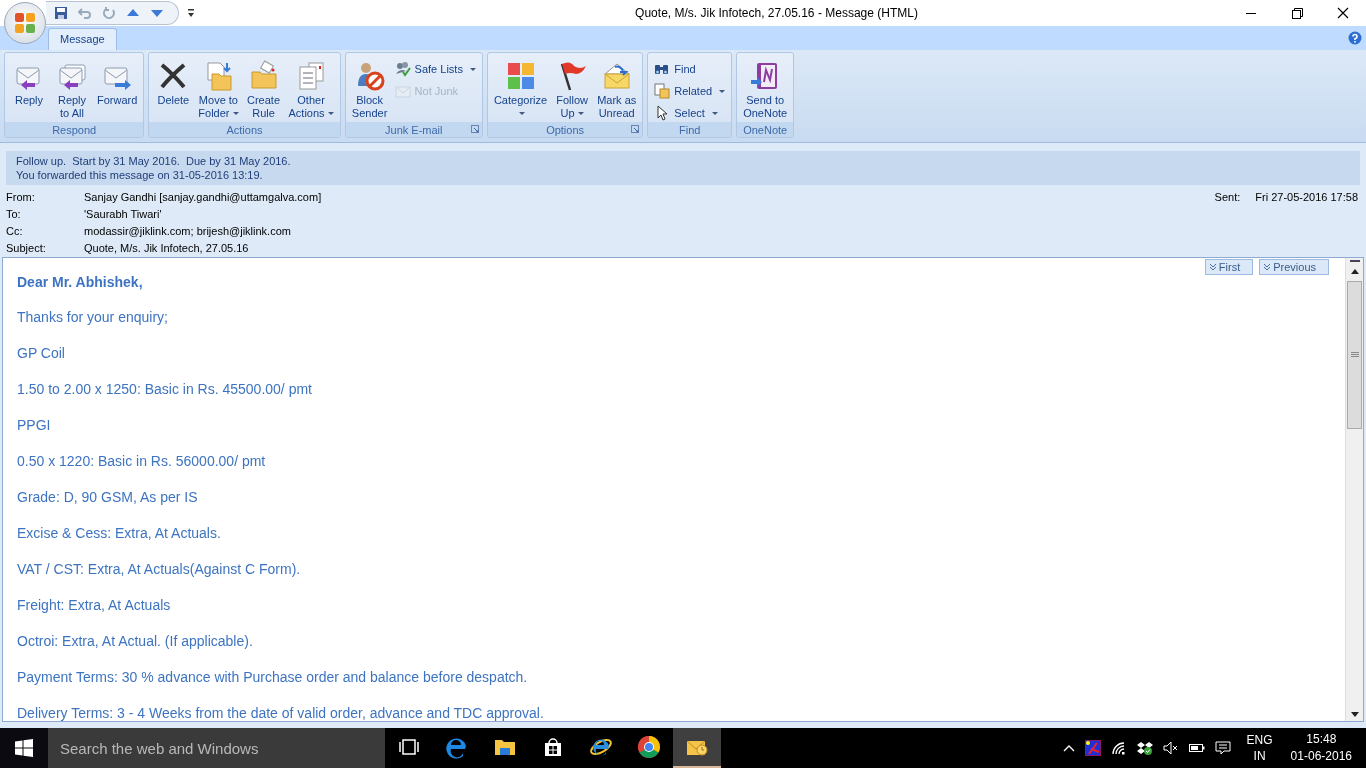 This screenshot has width=1366, height=768. Describe the element at coordinates (41, 353) in the screenshot. I see `message-paragraph: GP Coil` at that location.